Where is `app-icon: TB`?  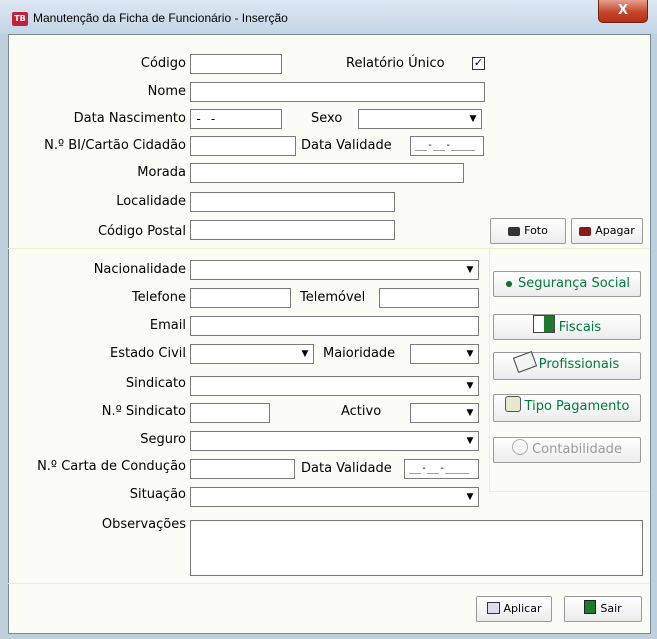
app-icon: TB is located at coordinates (20, 19).